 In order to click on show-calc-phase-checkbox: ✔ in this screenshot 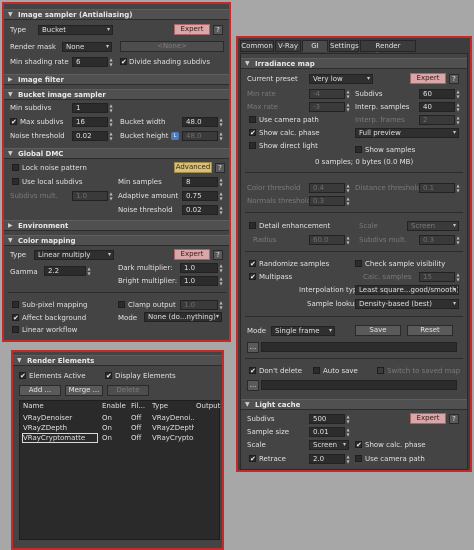, I will do `click(252, 133)`.